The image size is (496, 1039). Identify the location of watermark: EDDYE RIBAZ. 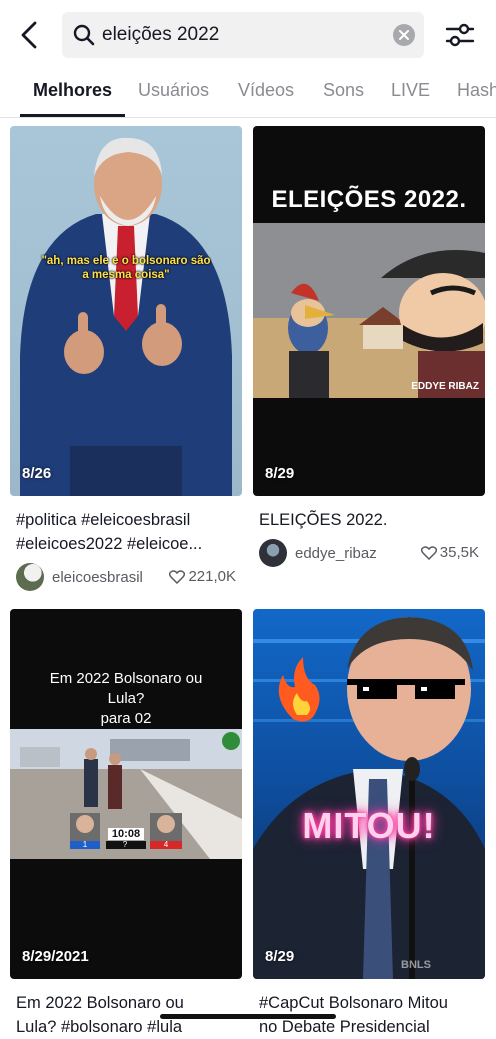
(445, 386).